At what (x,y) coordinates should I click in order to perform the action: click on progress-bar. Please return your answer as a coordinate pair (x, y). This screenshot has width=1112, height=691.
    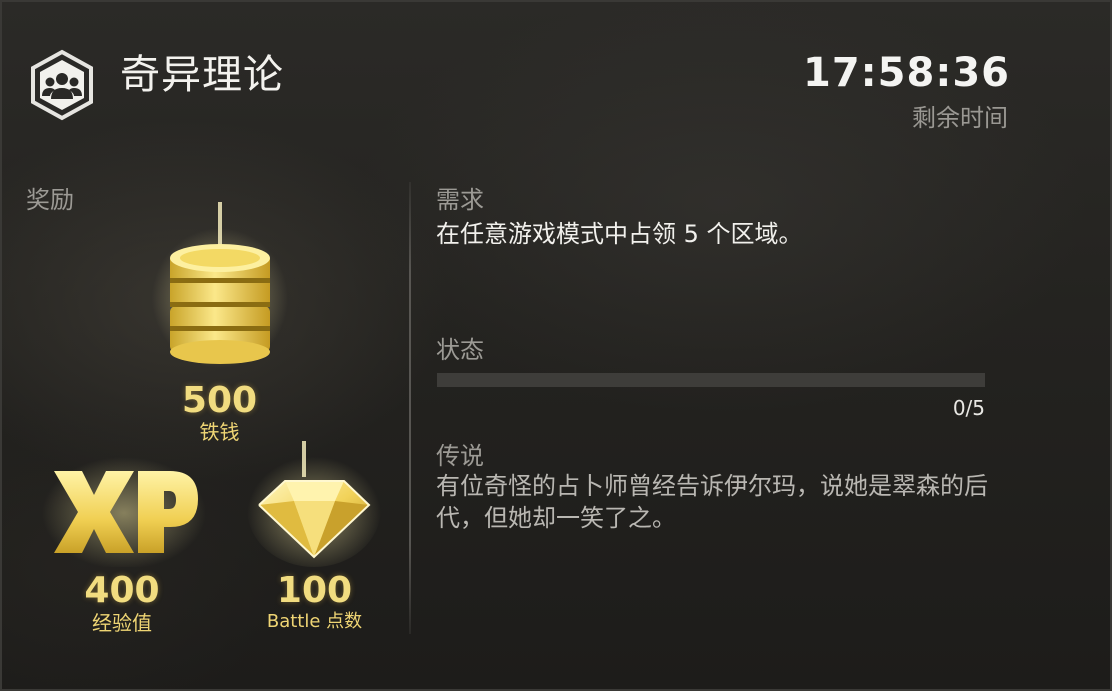
    Looking at the image, I should click on (711, 380).